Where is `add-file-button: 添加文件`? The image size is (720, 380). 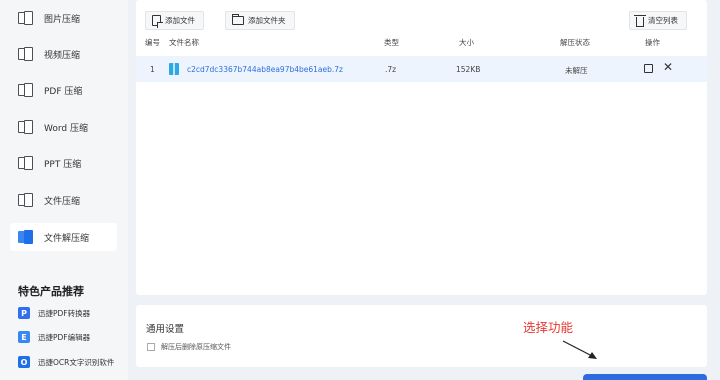 add-file-button: 添加文件 is located at coordinates (174, 20).